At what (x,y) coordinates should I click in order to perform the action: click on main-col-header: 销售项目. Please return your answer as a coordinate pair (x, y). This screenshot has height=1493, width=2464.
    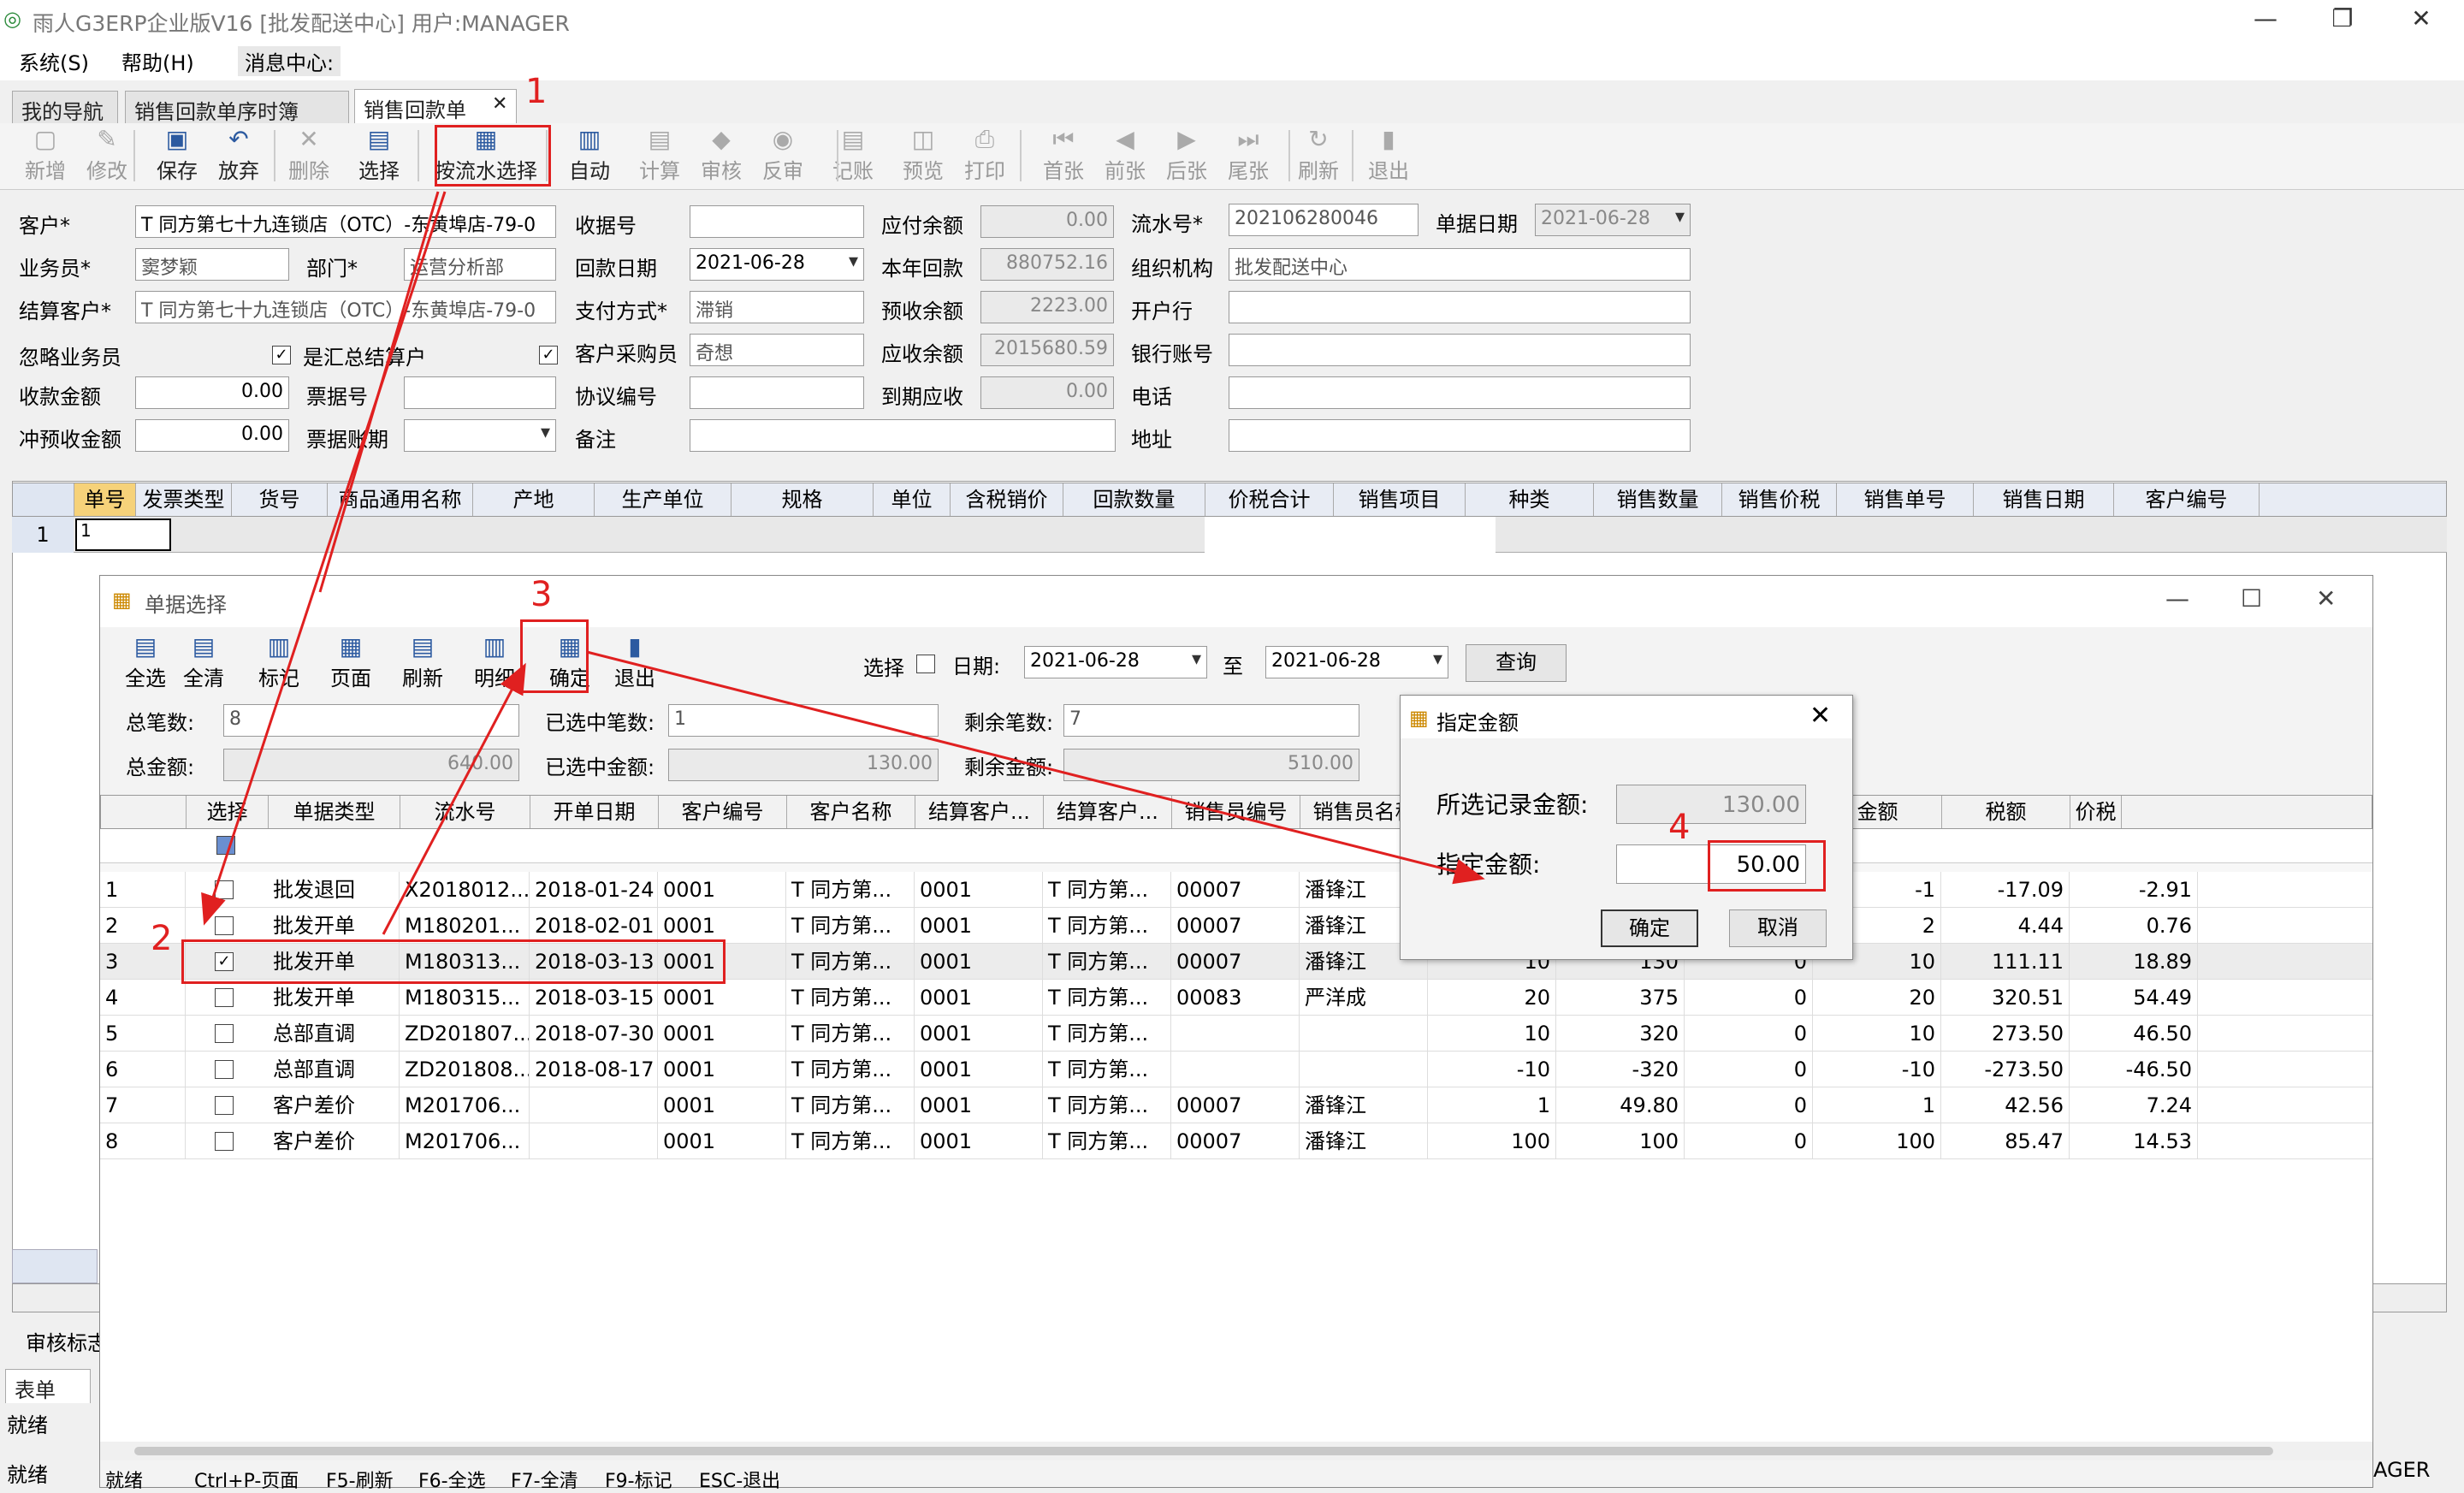
    Looking at the image, I should click on (1400, 499).